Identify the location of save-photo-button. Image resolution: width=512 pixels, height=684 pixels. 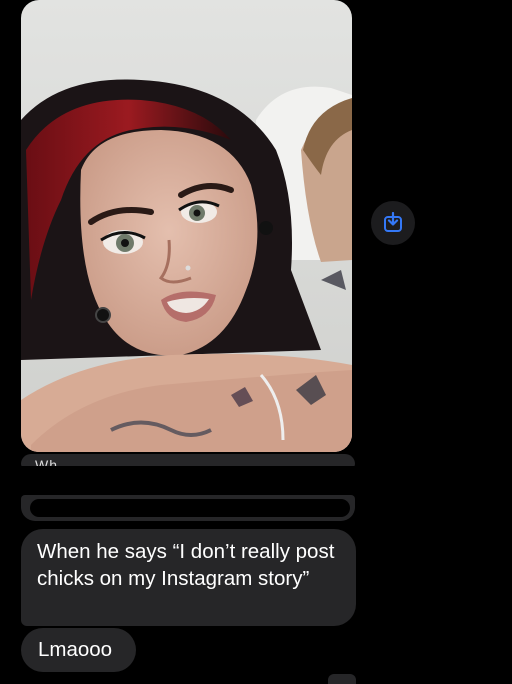
(393, 223).